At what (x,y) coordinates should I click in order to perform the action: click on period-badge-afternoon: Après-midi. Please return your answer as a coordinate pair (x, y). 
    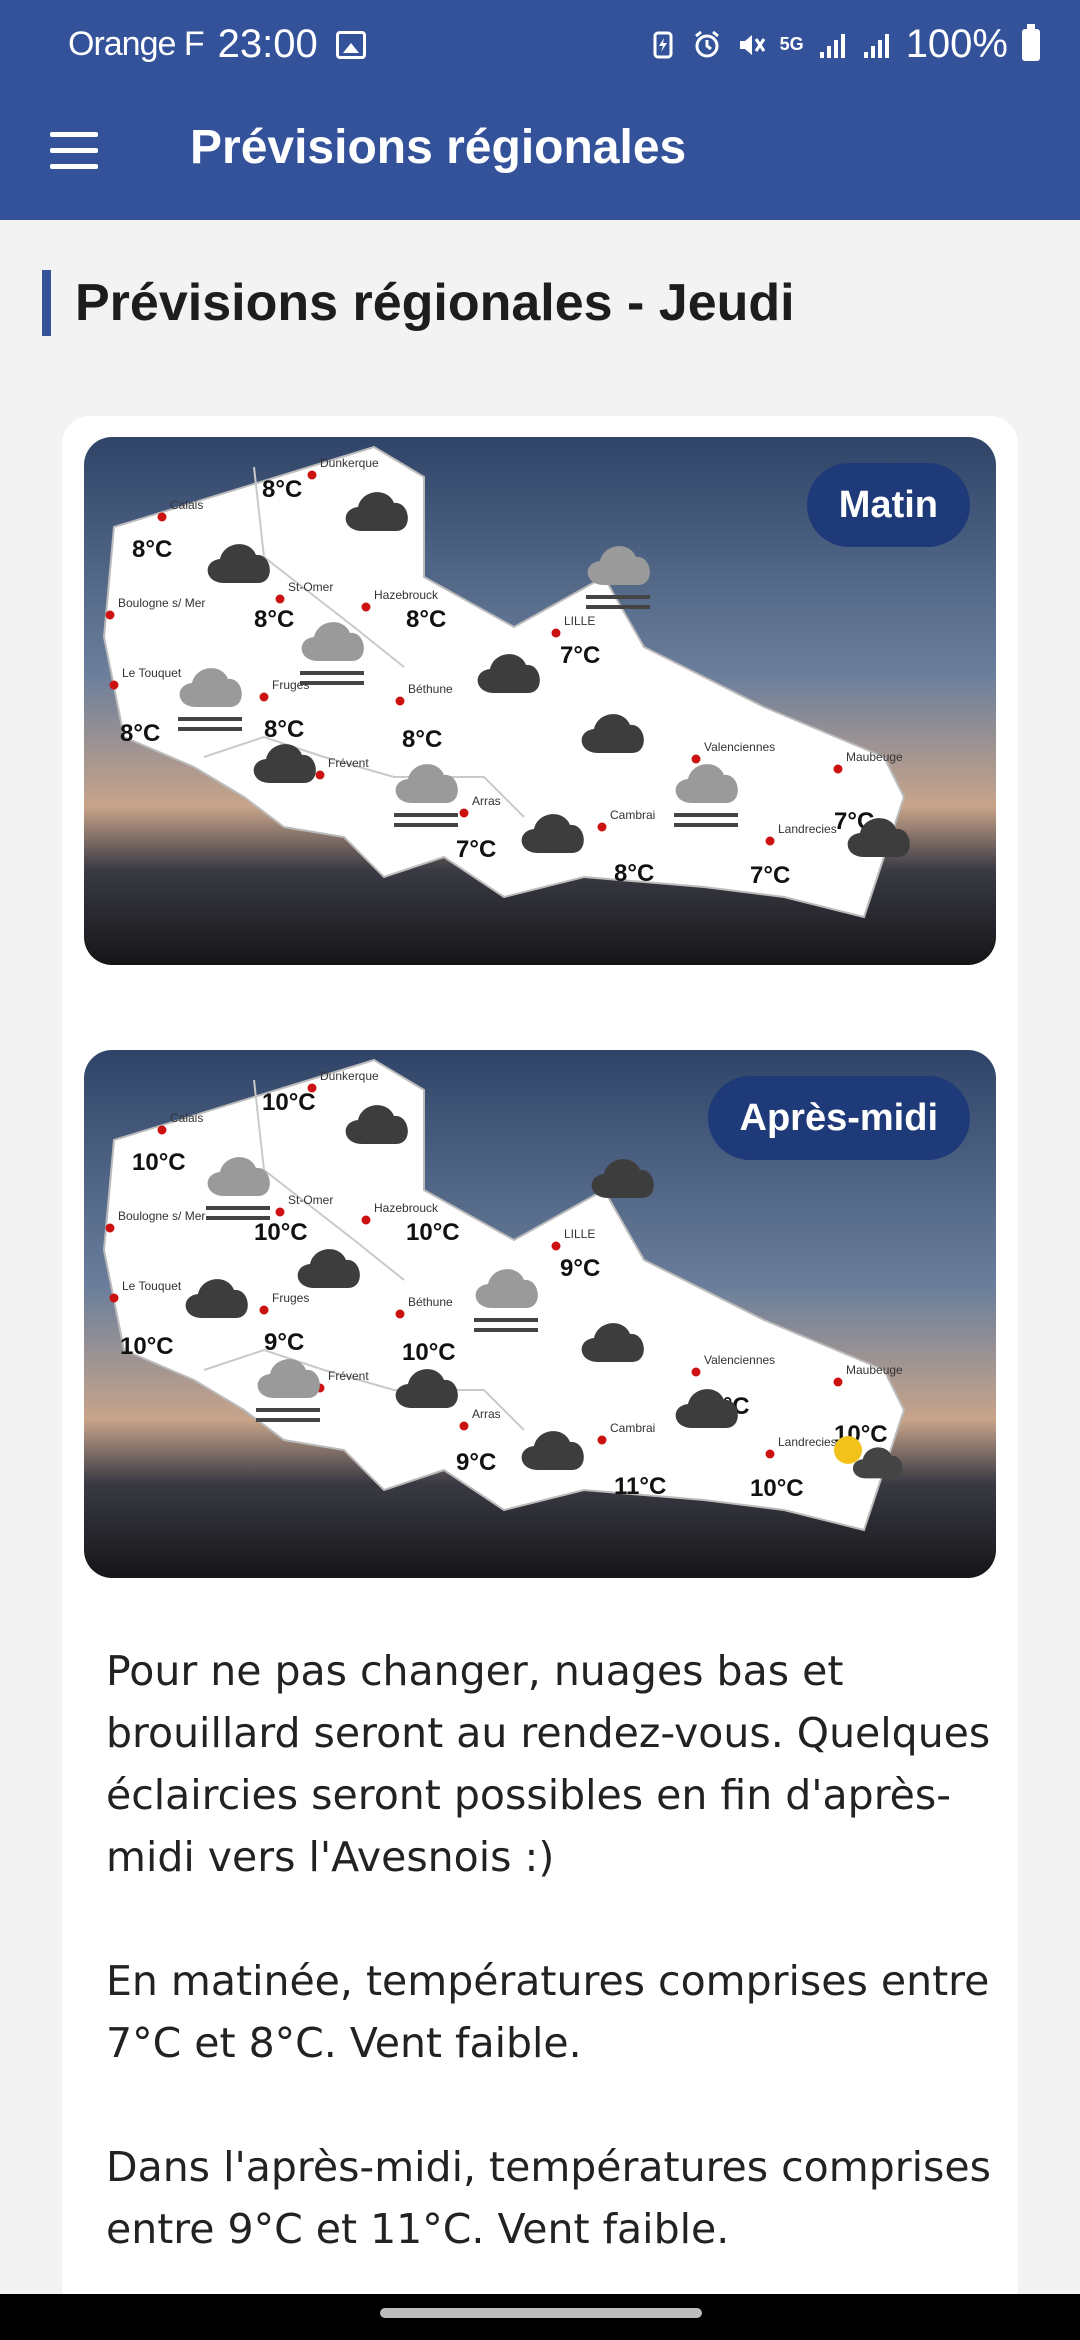
    Looking at the image, I should click on (838, 1118).